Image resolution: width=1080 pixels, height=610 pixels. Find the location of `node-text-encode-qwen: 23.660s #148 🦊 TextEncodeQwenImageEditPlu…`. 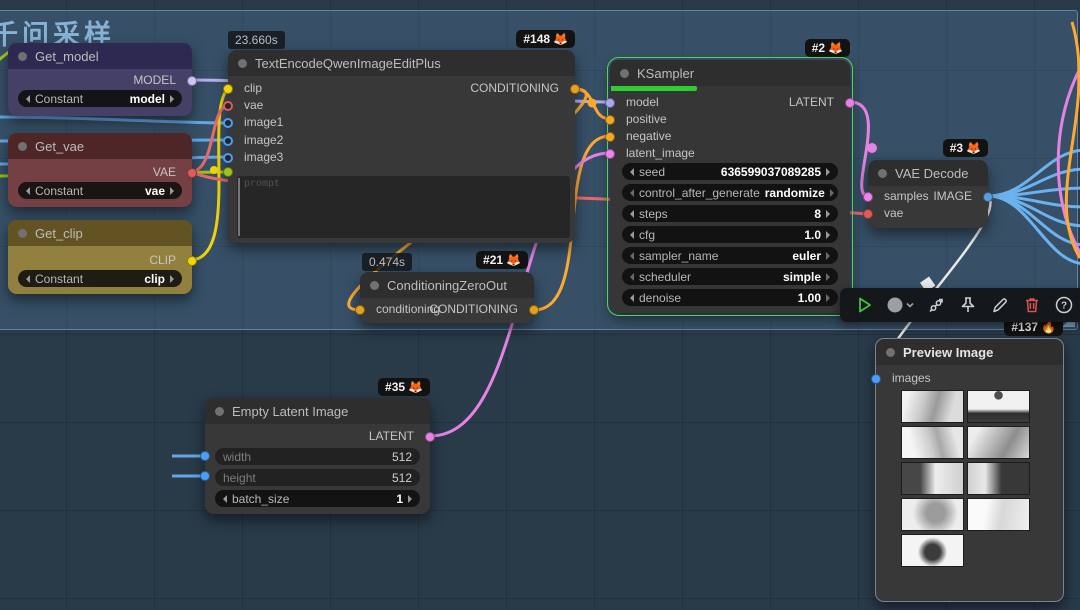

node-text-encode-qwen: 23.660s #148 🦊 TextEncodeQwenImageEditPlu… is located at coordinates (401, 136).